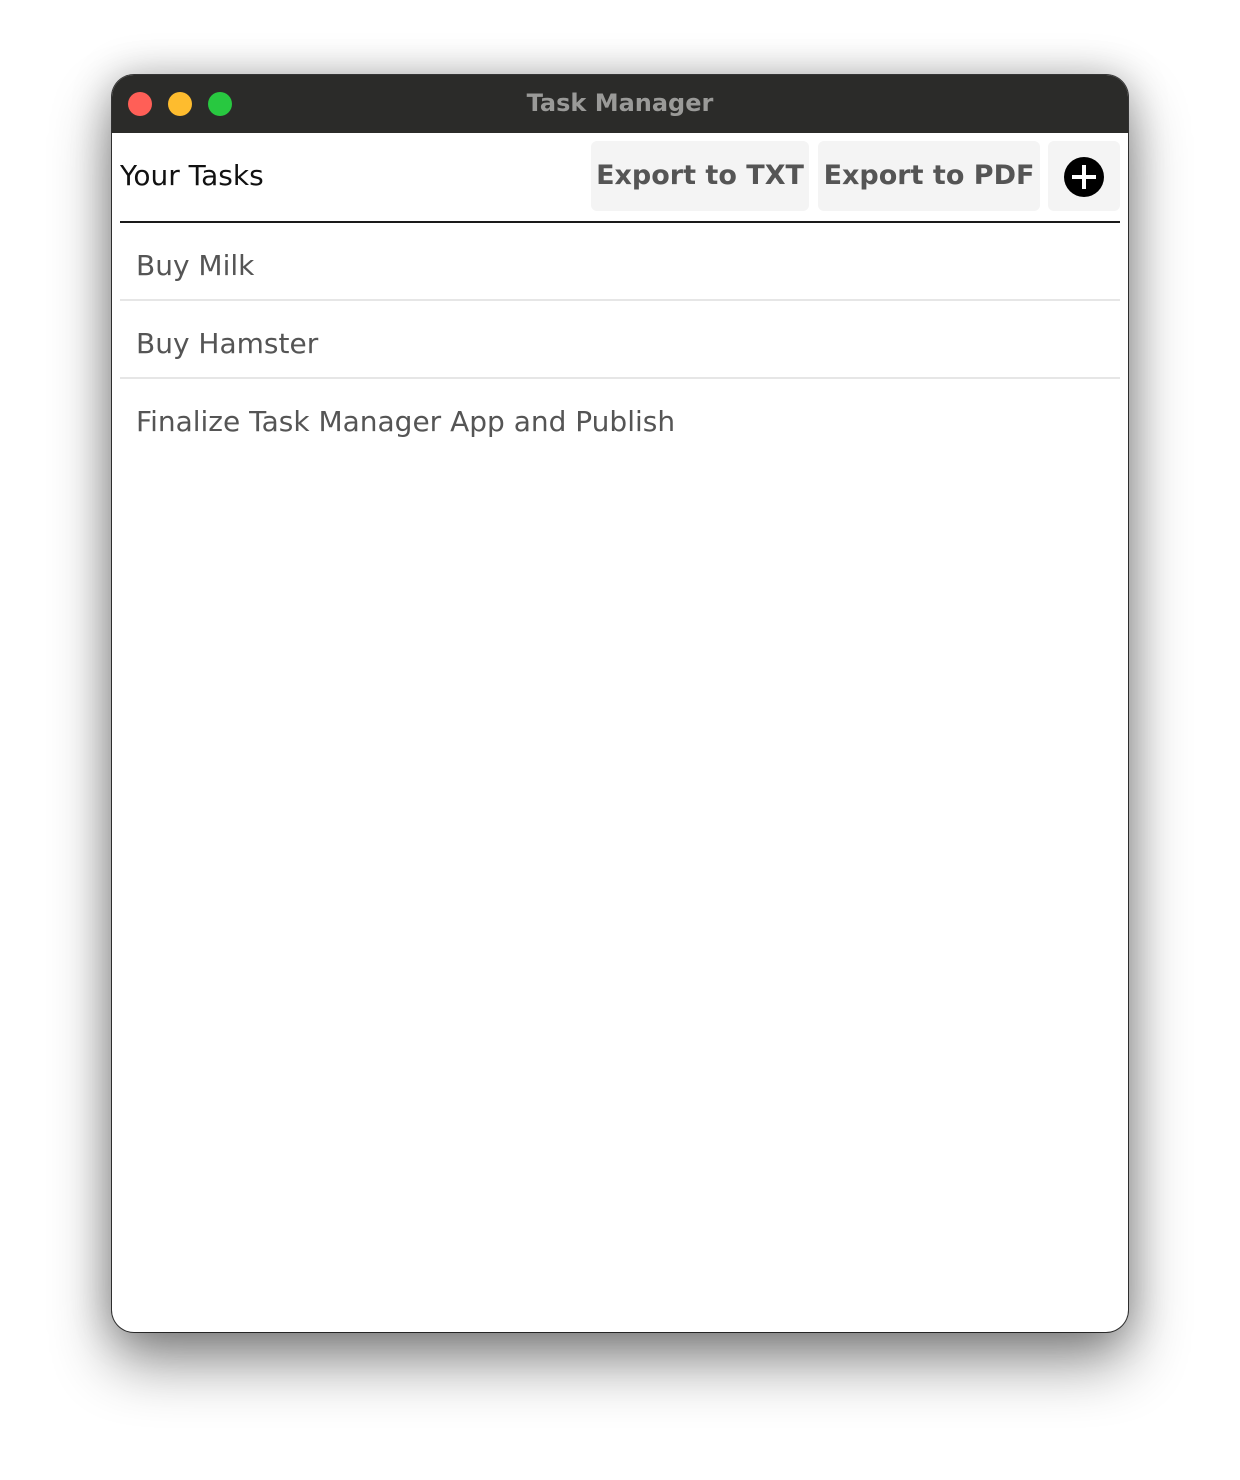 This screenshot has height=1480, width=1240. What do you see at coordinates (620, 417) in the screenshot?
I see `task-item: Finalize Task Manager App and Publish` at bounding box center [620, 417].